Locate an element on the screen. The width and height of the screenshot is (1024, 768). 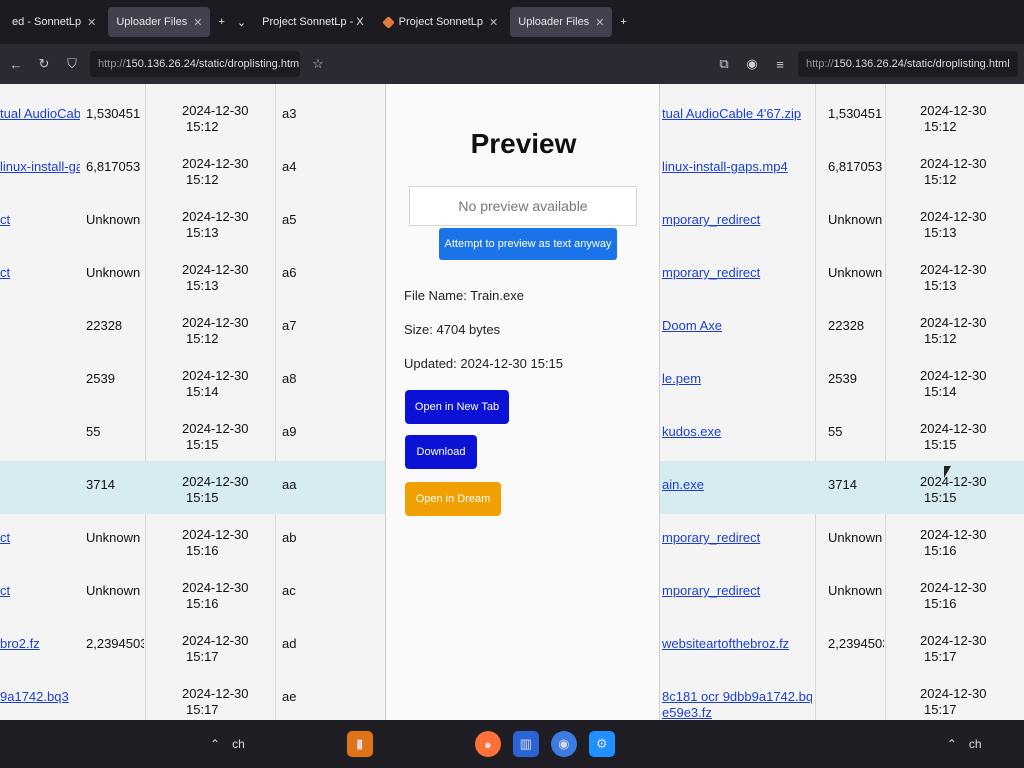
file-id: aa is located at coordinates (289, 484).